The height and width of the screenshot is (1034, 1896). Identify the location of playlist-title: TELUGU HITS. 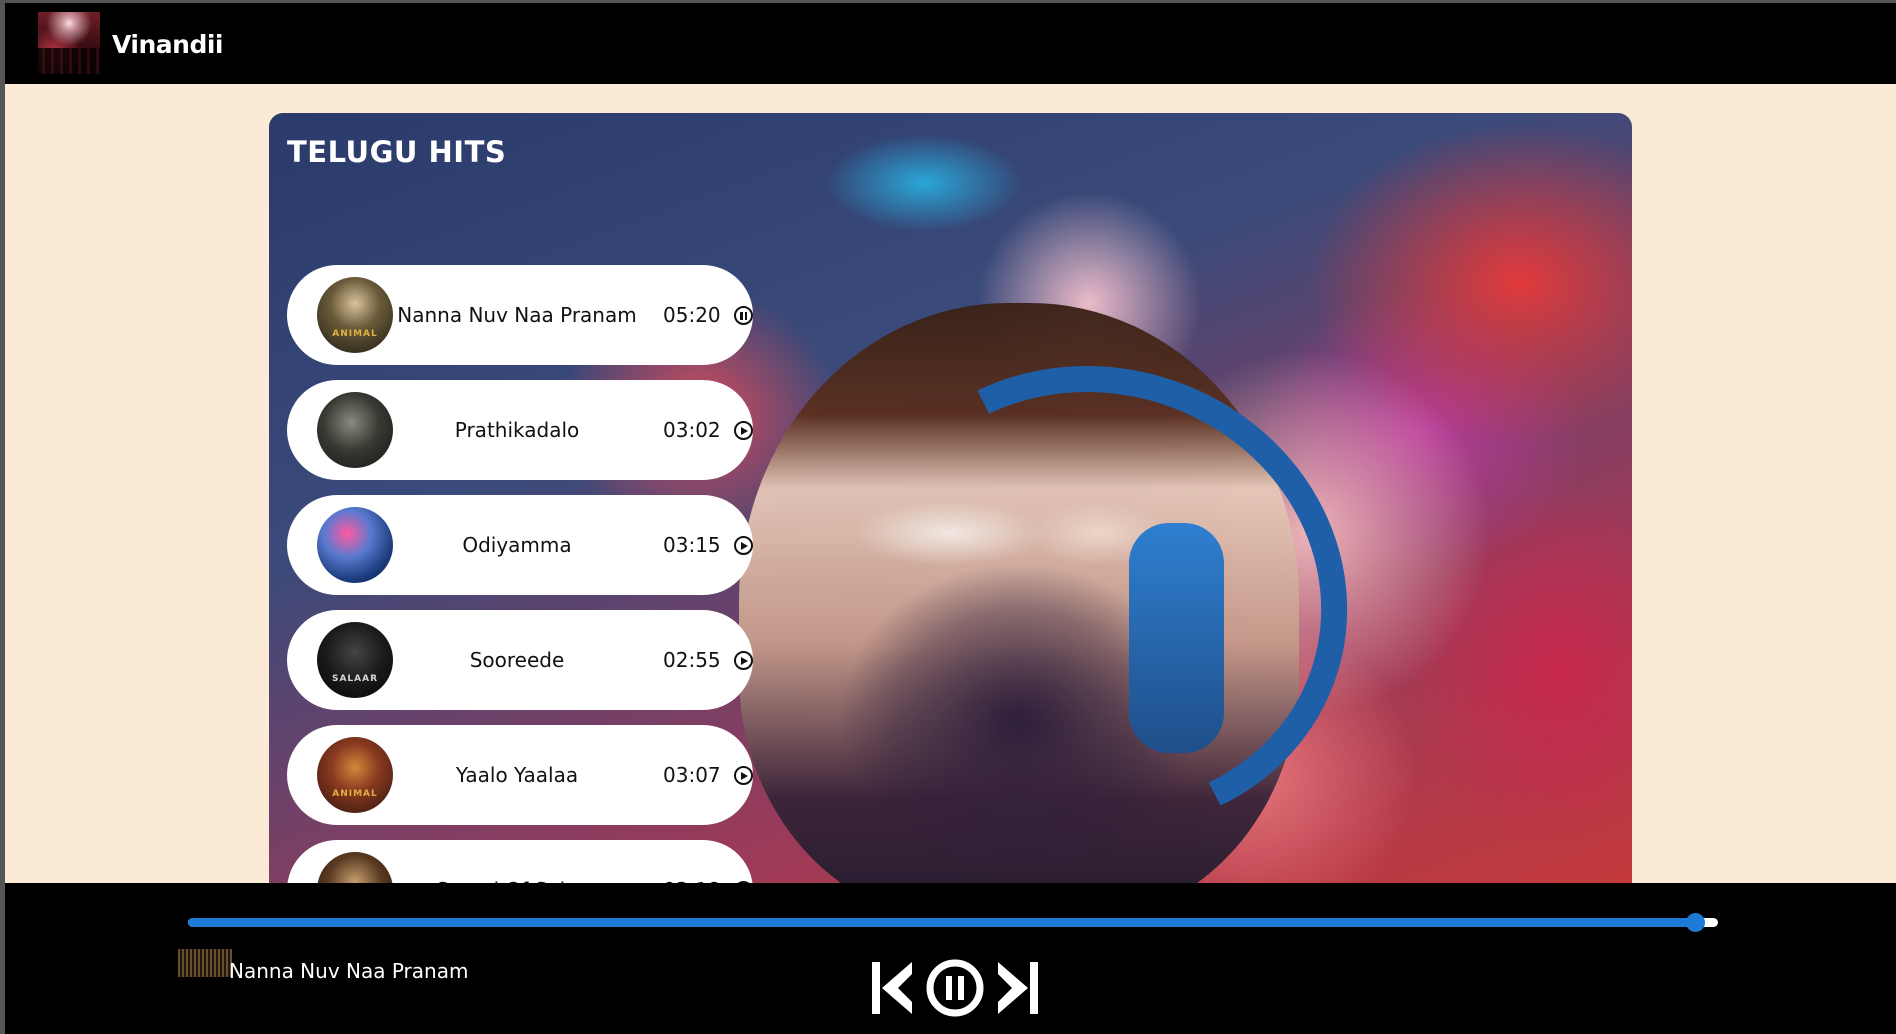
(397, 152).